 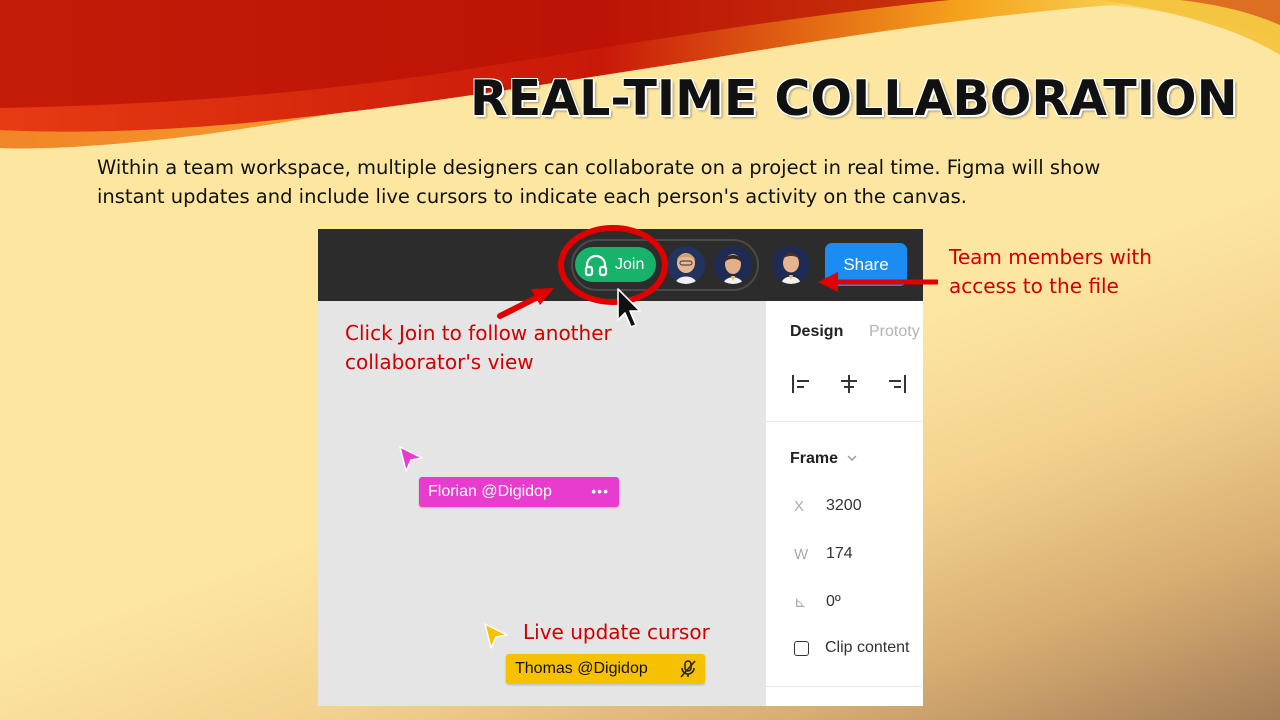 What do you see at coordinates (600, 491) in the screenshot?
I see `more-icon: •••` at bounding box center [600, 491].